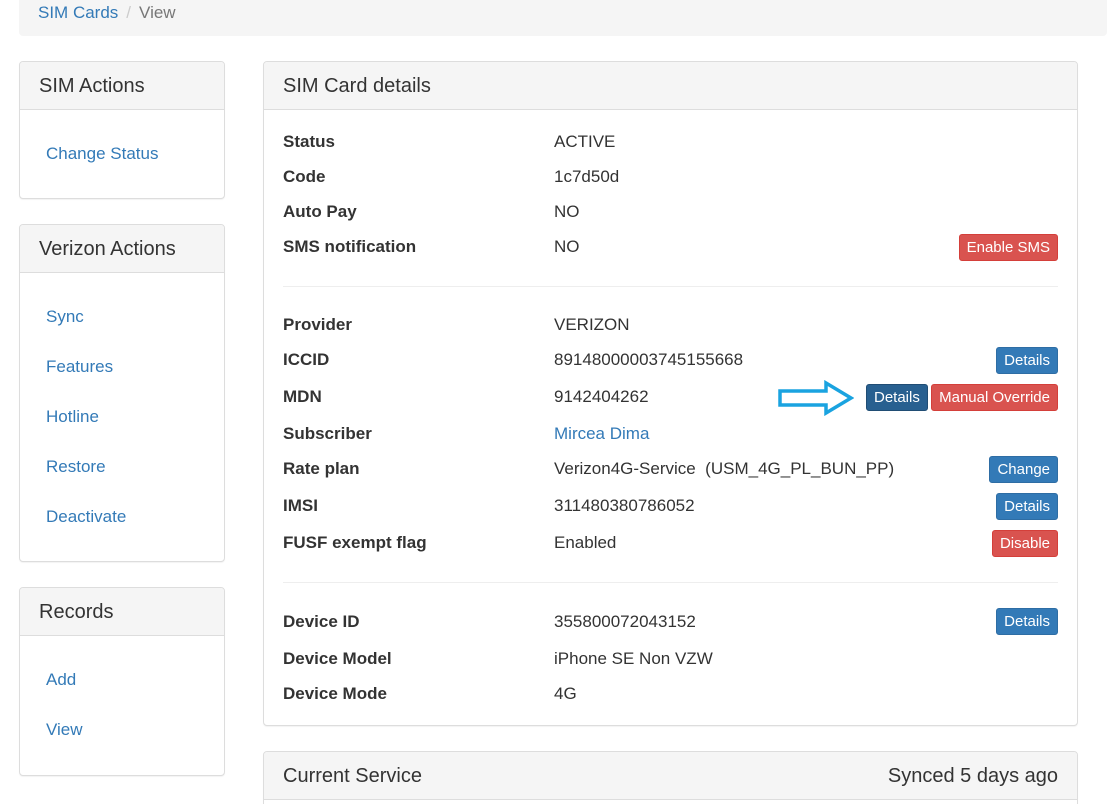 The height and width of the screenshot is (804, 1107). I want to click on rate-plan-label: Rate plan, so click(321, 468).